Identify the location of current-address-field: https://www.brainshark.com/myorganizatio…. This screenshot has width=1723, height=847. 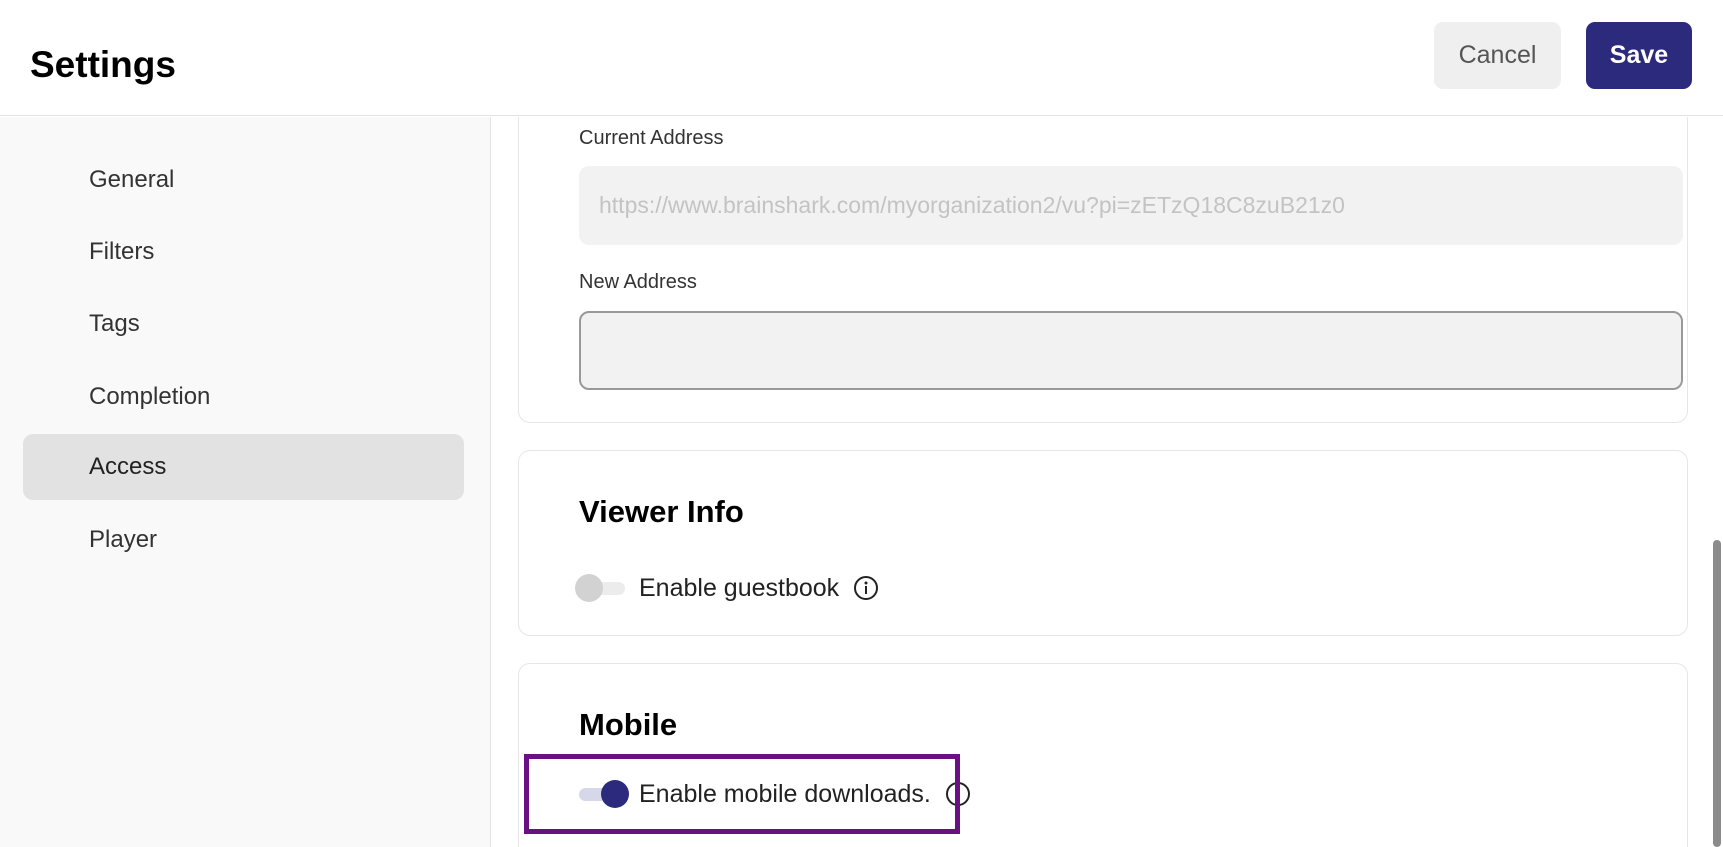
(1131, 205).